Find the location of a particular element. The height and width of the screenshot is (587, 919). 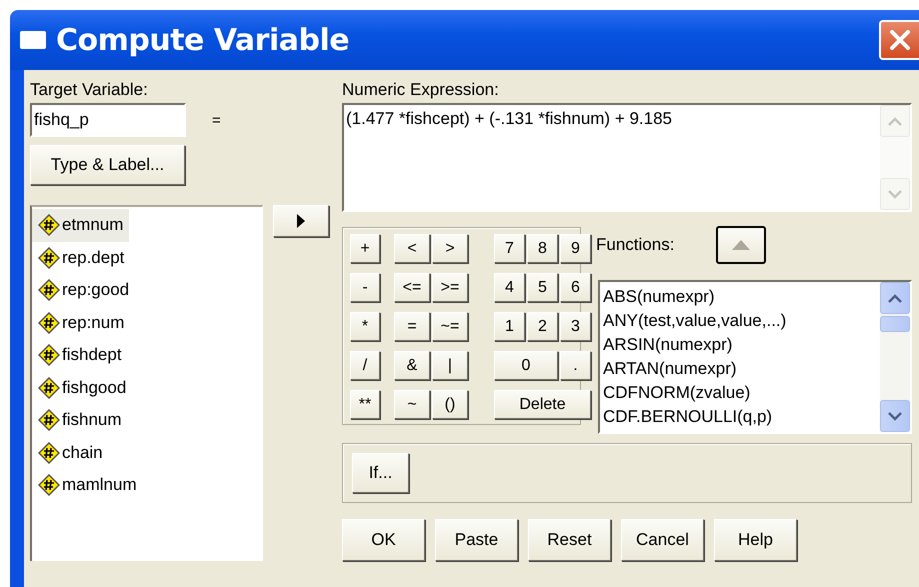

variable-item: rep:num is located at coordinates (81, 322).